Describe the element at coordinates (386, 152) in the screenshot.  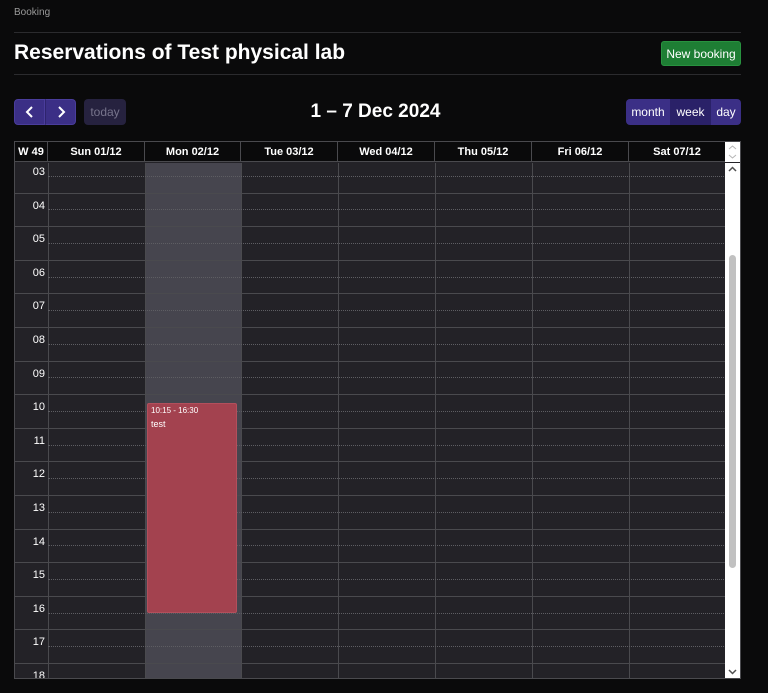
I see `day-header: Wed 04/12` at that location.